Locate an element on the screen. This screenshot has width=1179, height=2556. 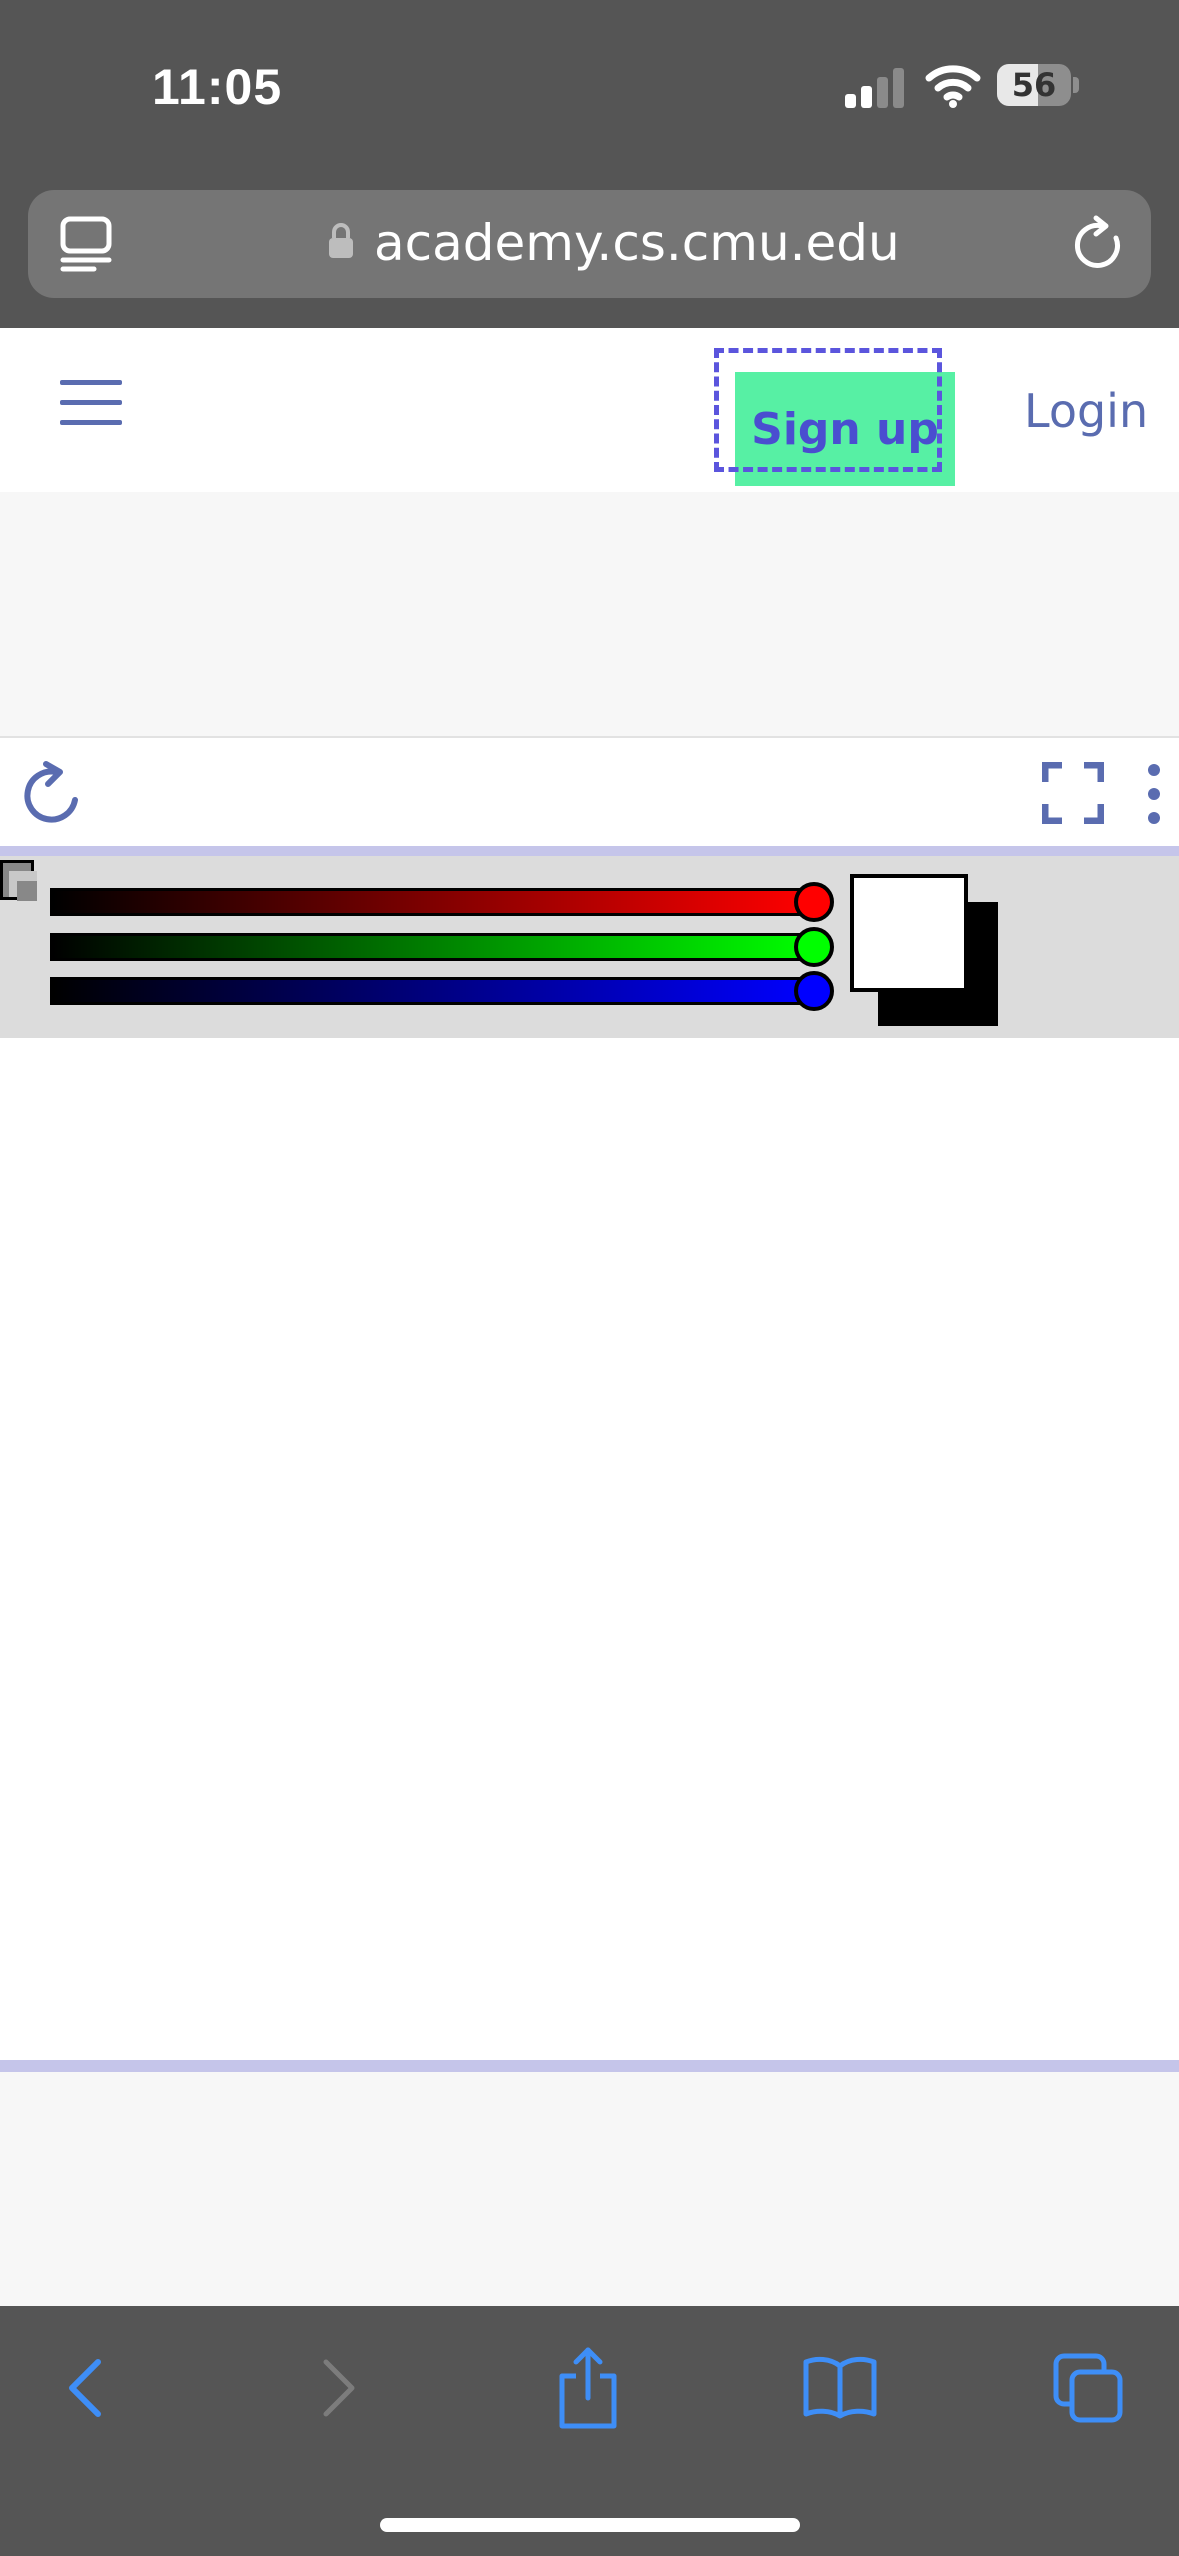
reload-icon is located at coordinates (1098, 244).